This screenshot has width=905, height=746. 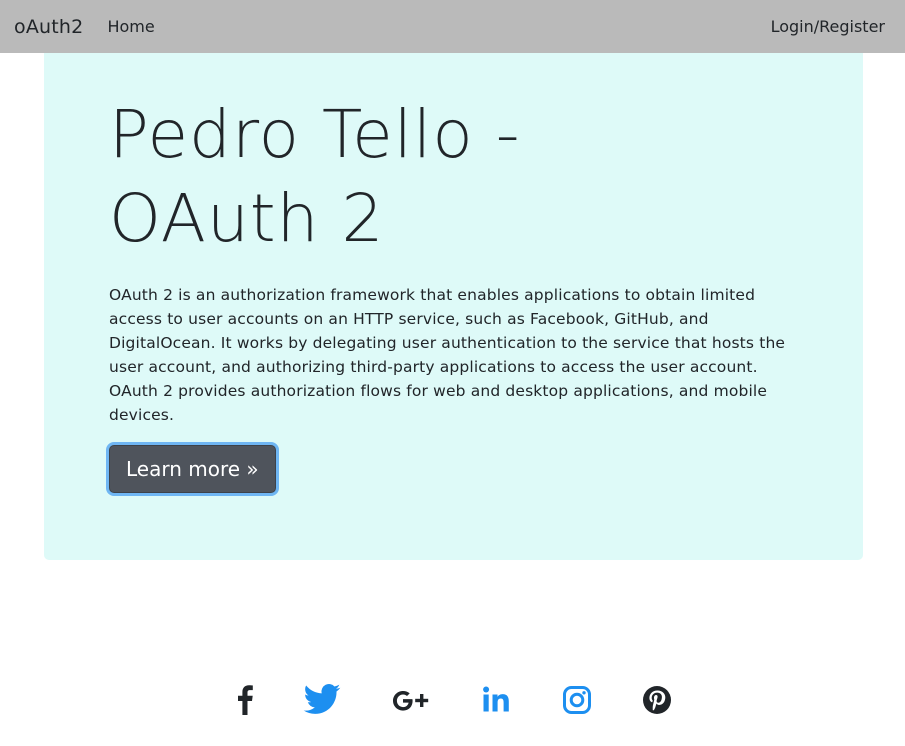 What do you see at coordinates (192, 469) in the screenshot?
I see `learn-more-button: Learn more »` at bounding box center [192, 469].